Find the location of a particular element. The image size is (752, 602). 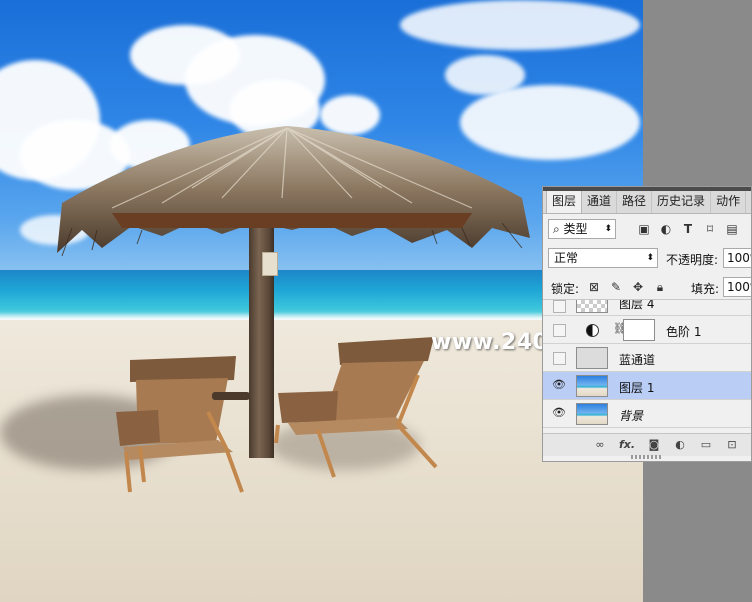

layer-list: 图层 4 ⛓ 色阶 1 蓝通道 👁︎ 图层 1 👁︎ 背景 is located at coordinates (647, 366).